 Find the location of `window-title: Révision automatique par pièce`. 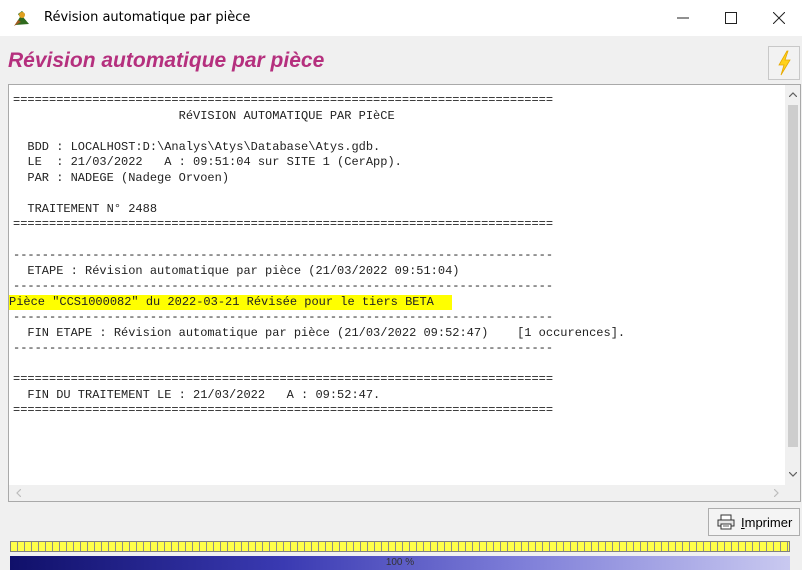

window-title: Révision automatique par pièce is located at coordinates (147, 17).